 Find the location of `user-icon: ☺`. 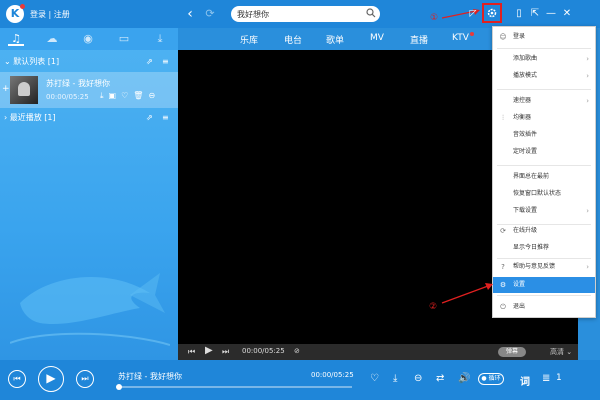

user-icon: ☺ is located at coordinates (503, 37).